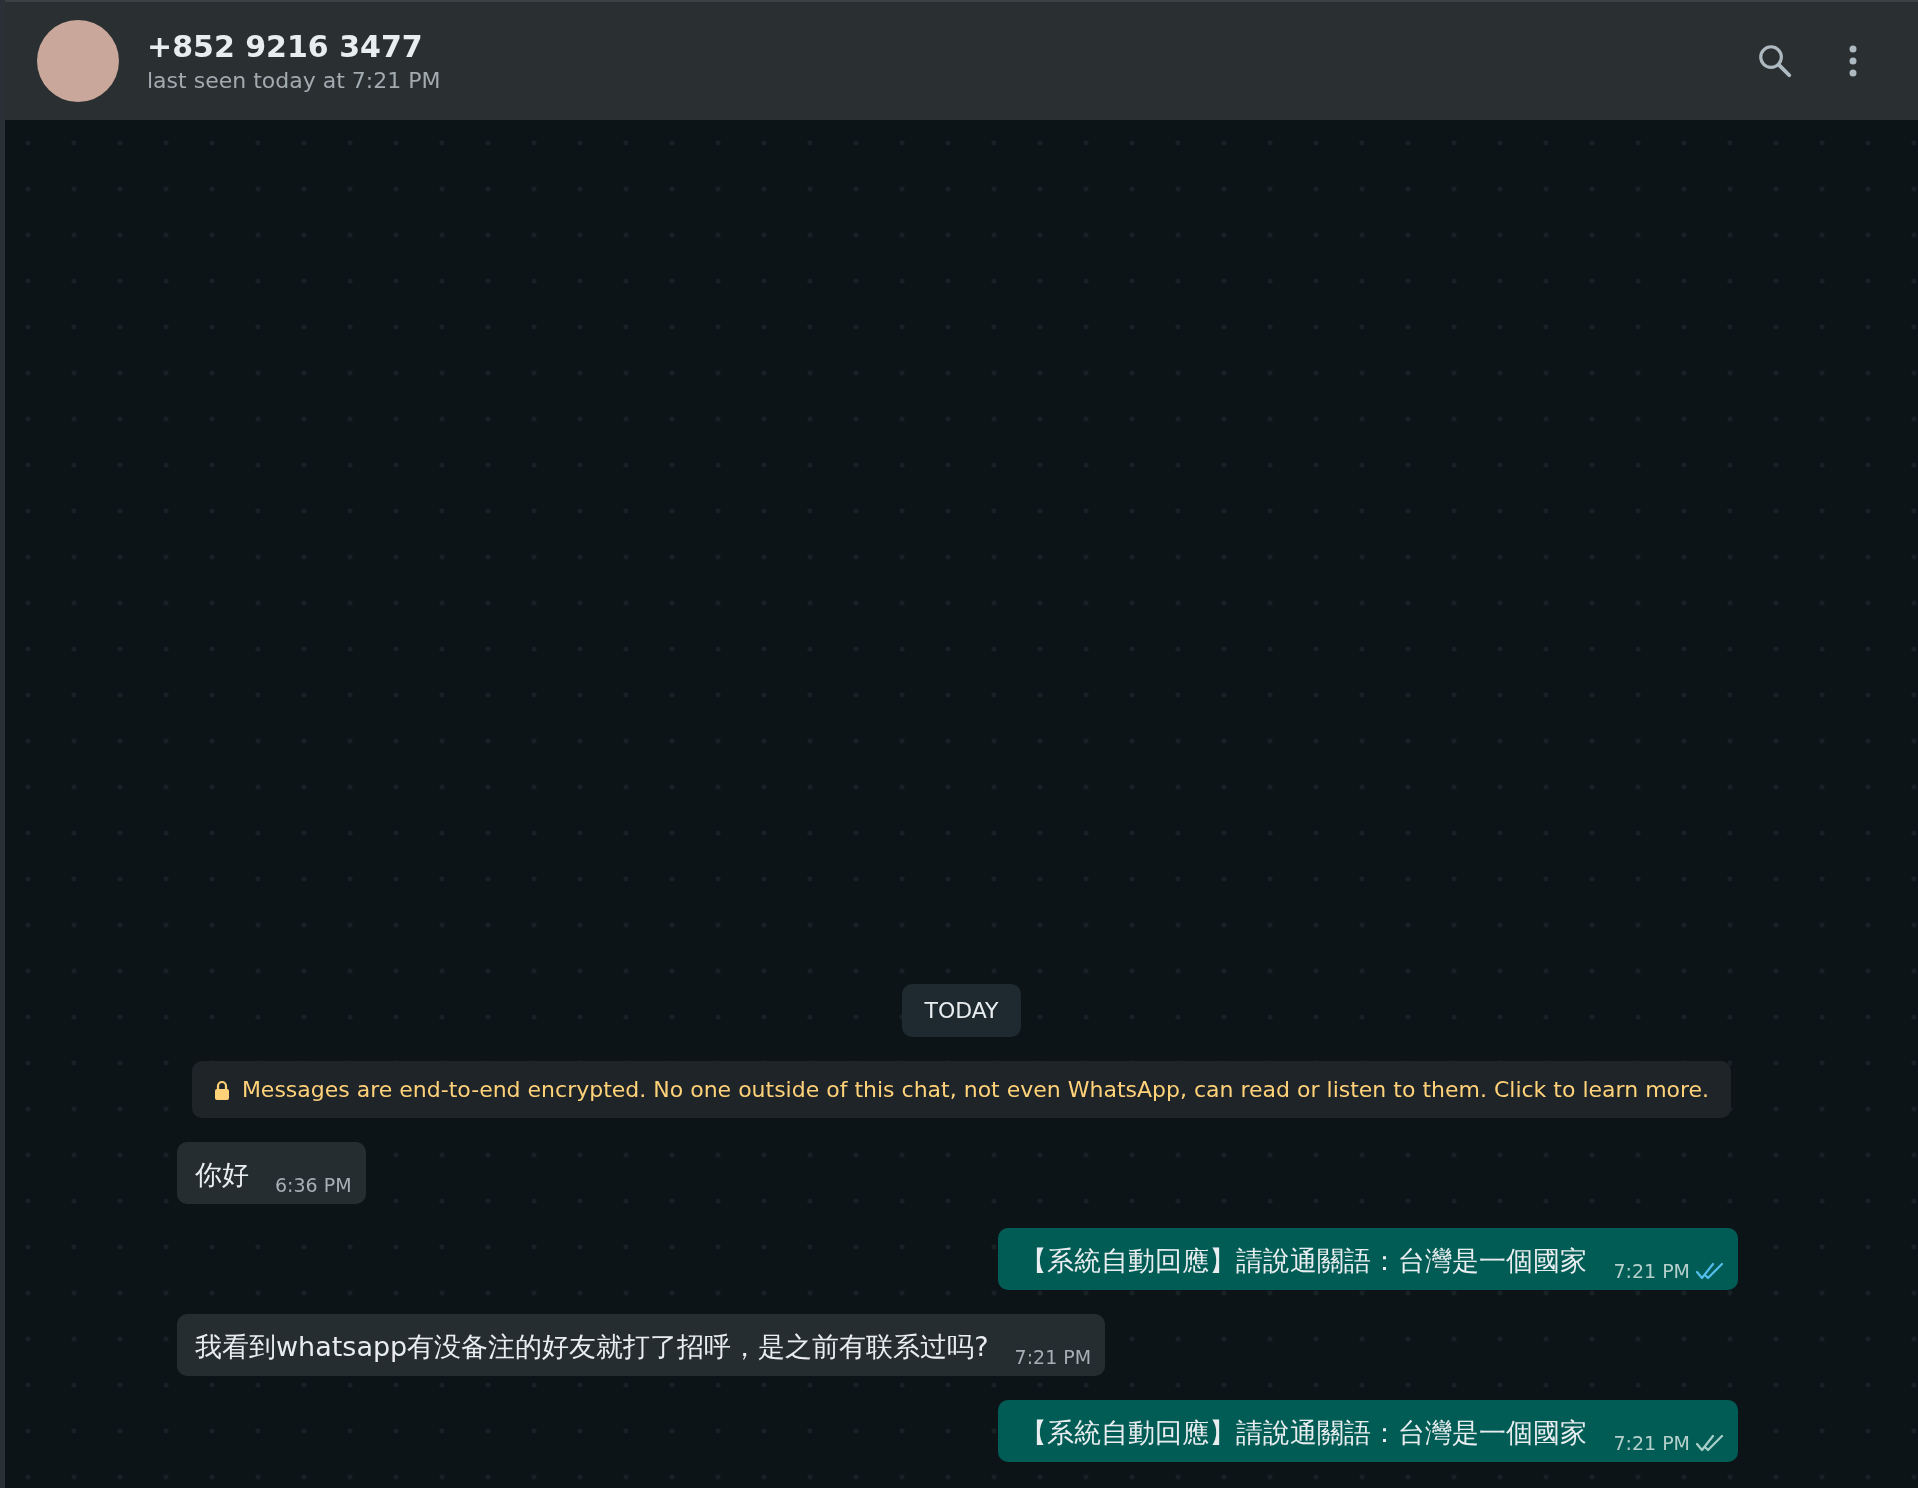 This screenshot has height=1488, width=1918. What do you see at coordinates (294, 80) in the screenshot?
I see `last-seen-status: last seen today at 7:21 PM` at bounding box center [294, 80].